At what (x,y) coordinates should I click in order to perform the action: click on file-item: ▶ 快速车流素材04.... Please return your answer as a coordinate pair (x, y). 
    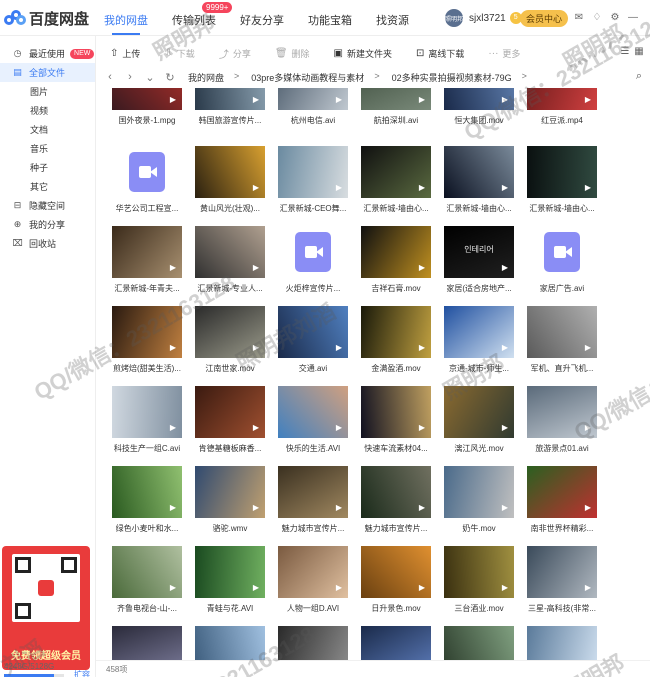
    Looking at the image, I should click on (396, 426).